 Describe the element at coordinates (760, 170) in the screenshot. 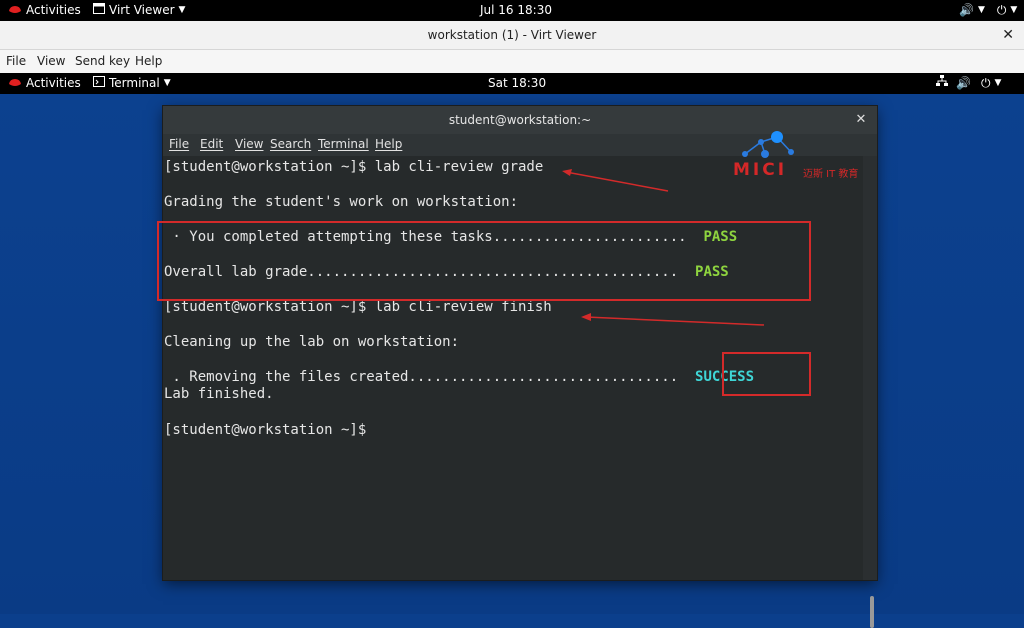

I see `mici-brand: MICI` at that location.